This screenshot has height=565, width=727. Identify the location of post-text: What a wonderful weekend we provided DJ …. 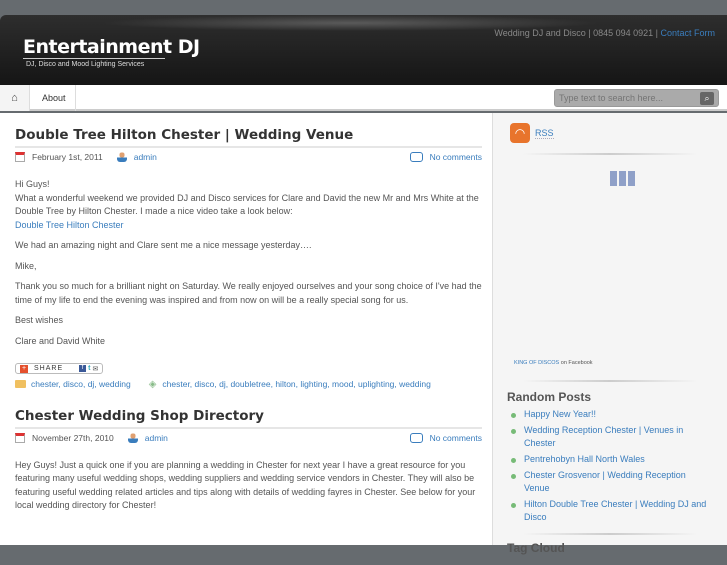
(247, 204).